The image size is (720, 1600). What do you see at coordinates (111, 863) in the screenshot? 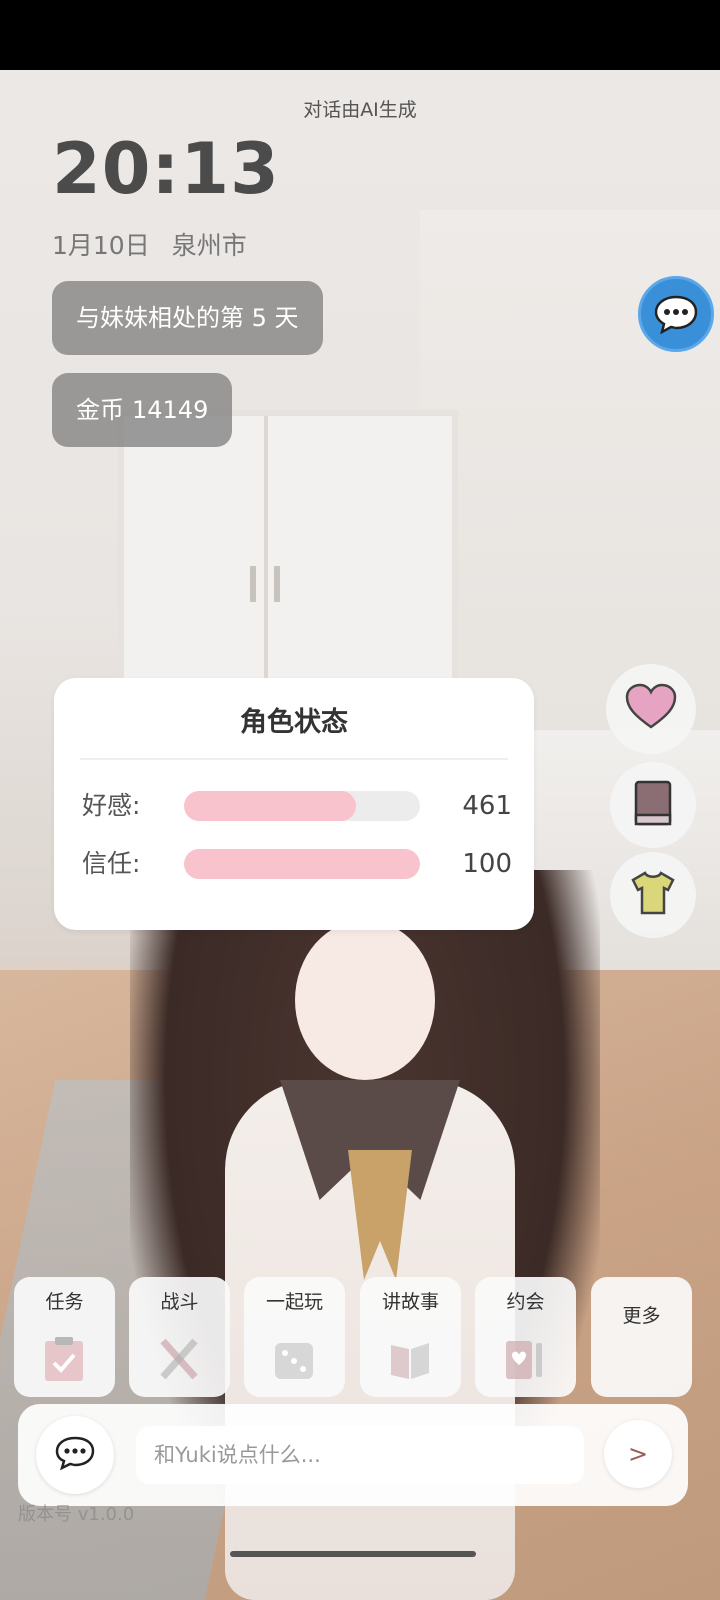
I see `stat-label: 信任:` at bounding box center [111, 863].